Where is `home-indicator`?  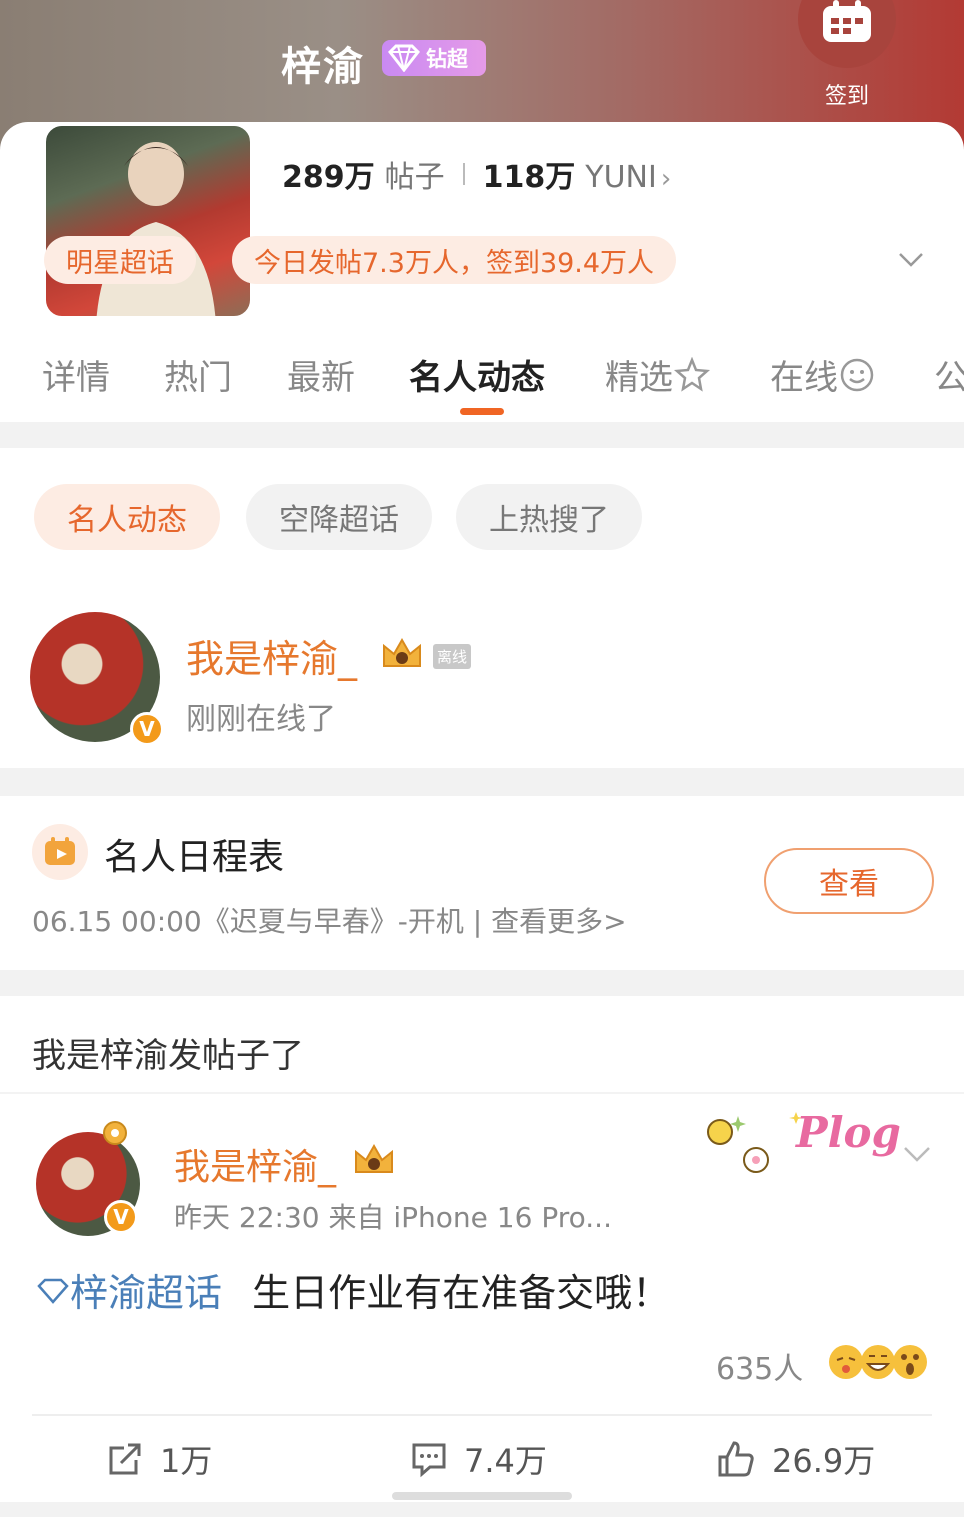
home-indicator is located at coordinates (482, 1496).